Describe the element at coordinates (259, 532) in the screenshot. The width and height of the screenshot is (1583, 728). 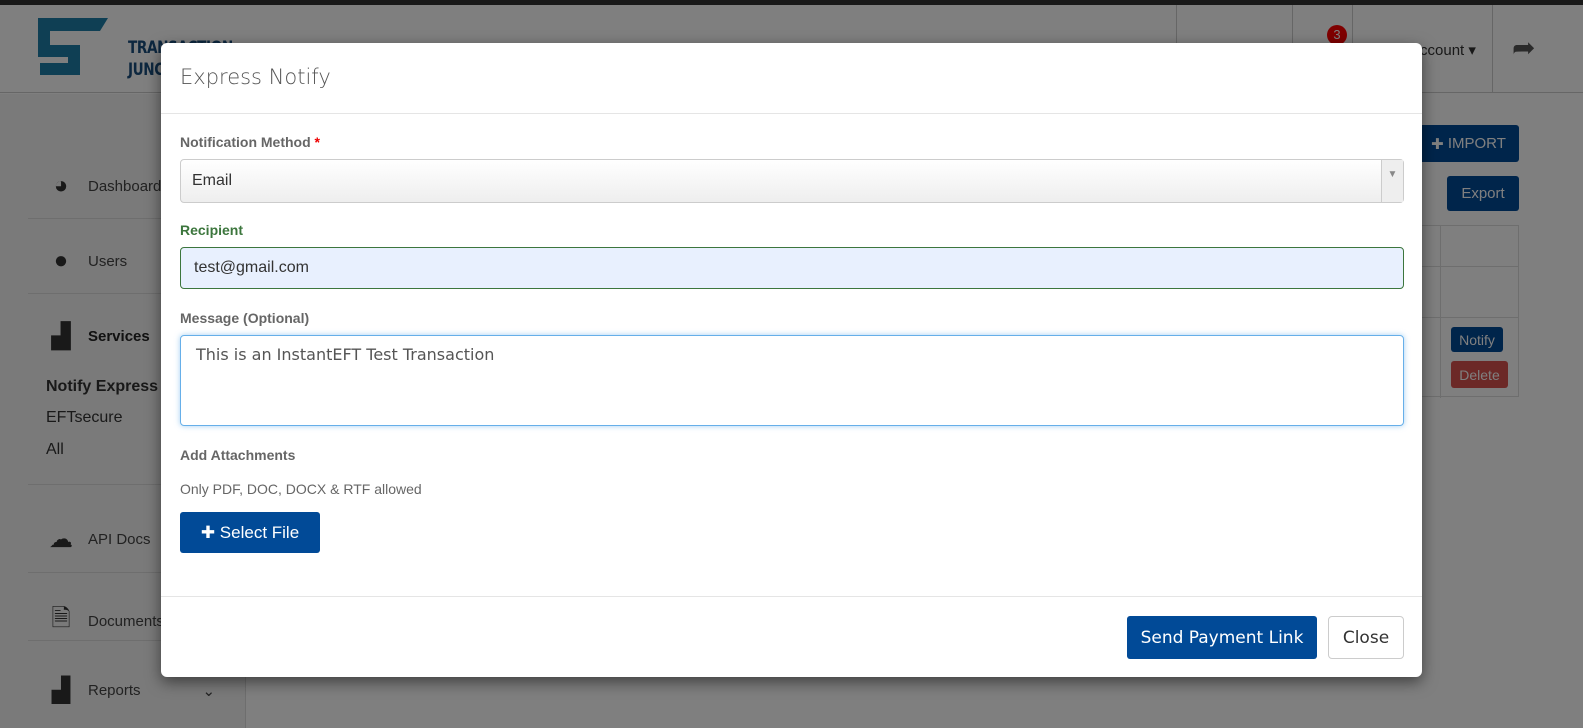
I see `select-file-label: Select File` at that location.